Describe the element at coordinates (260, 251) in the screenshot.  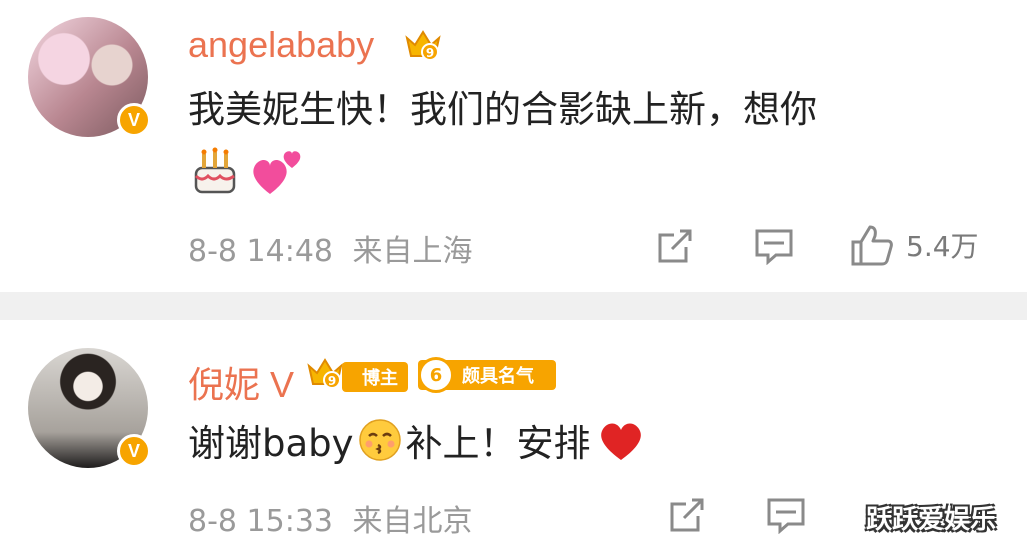
I see `timestamp: 8-8 14:48` at that location.